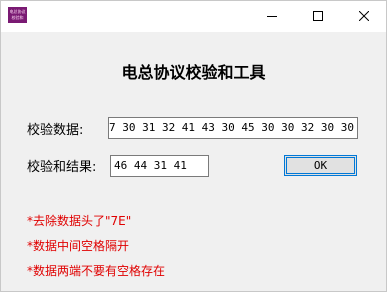  I want to click on page-title: 电总协议校验和工具, so click(193, 72).